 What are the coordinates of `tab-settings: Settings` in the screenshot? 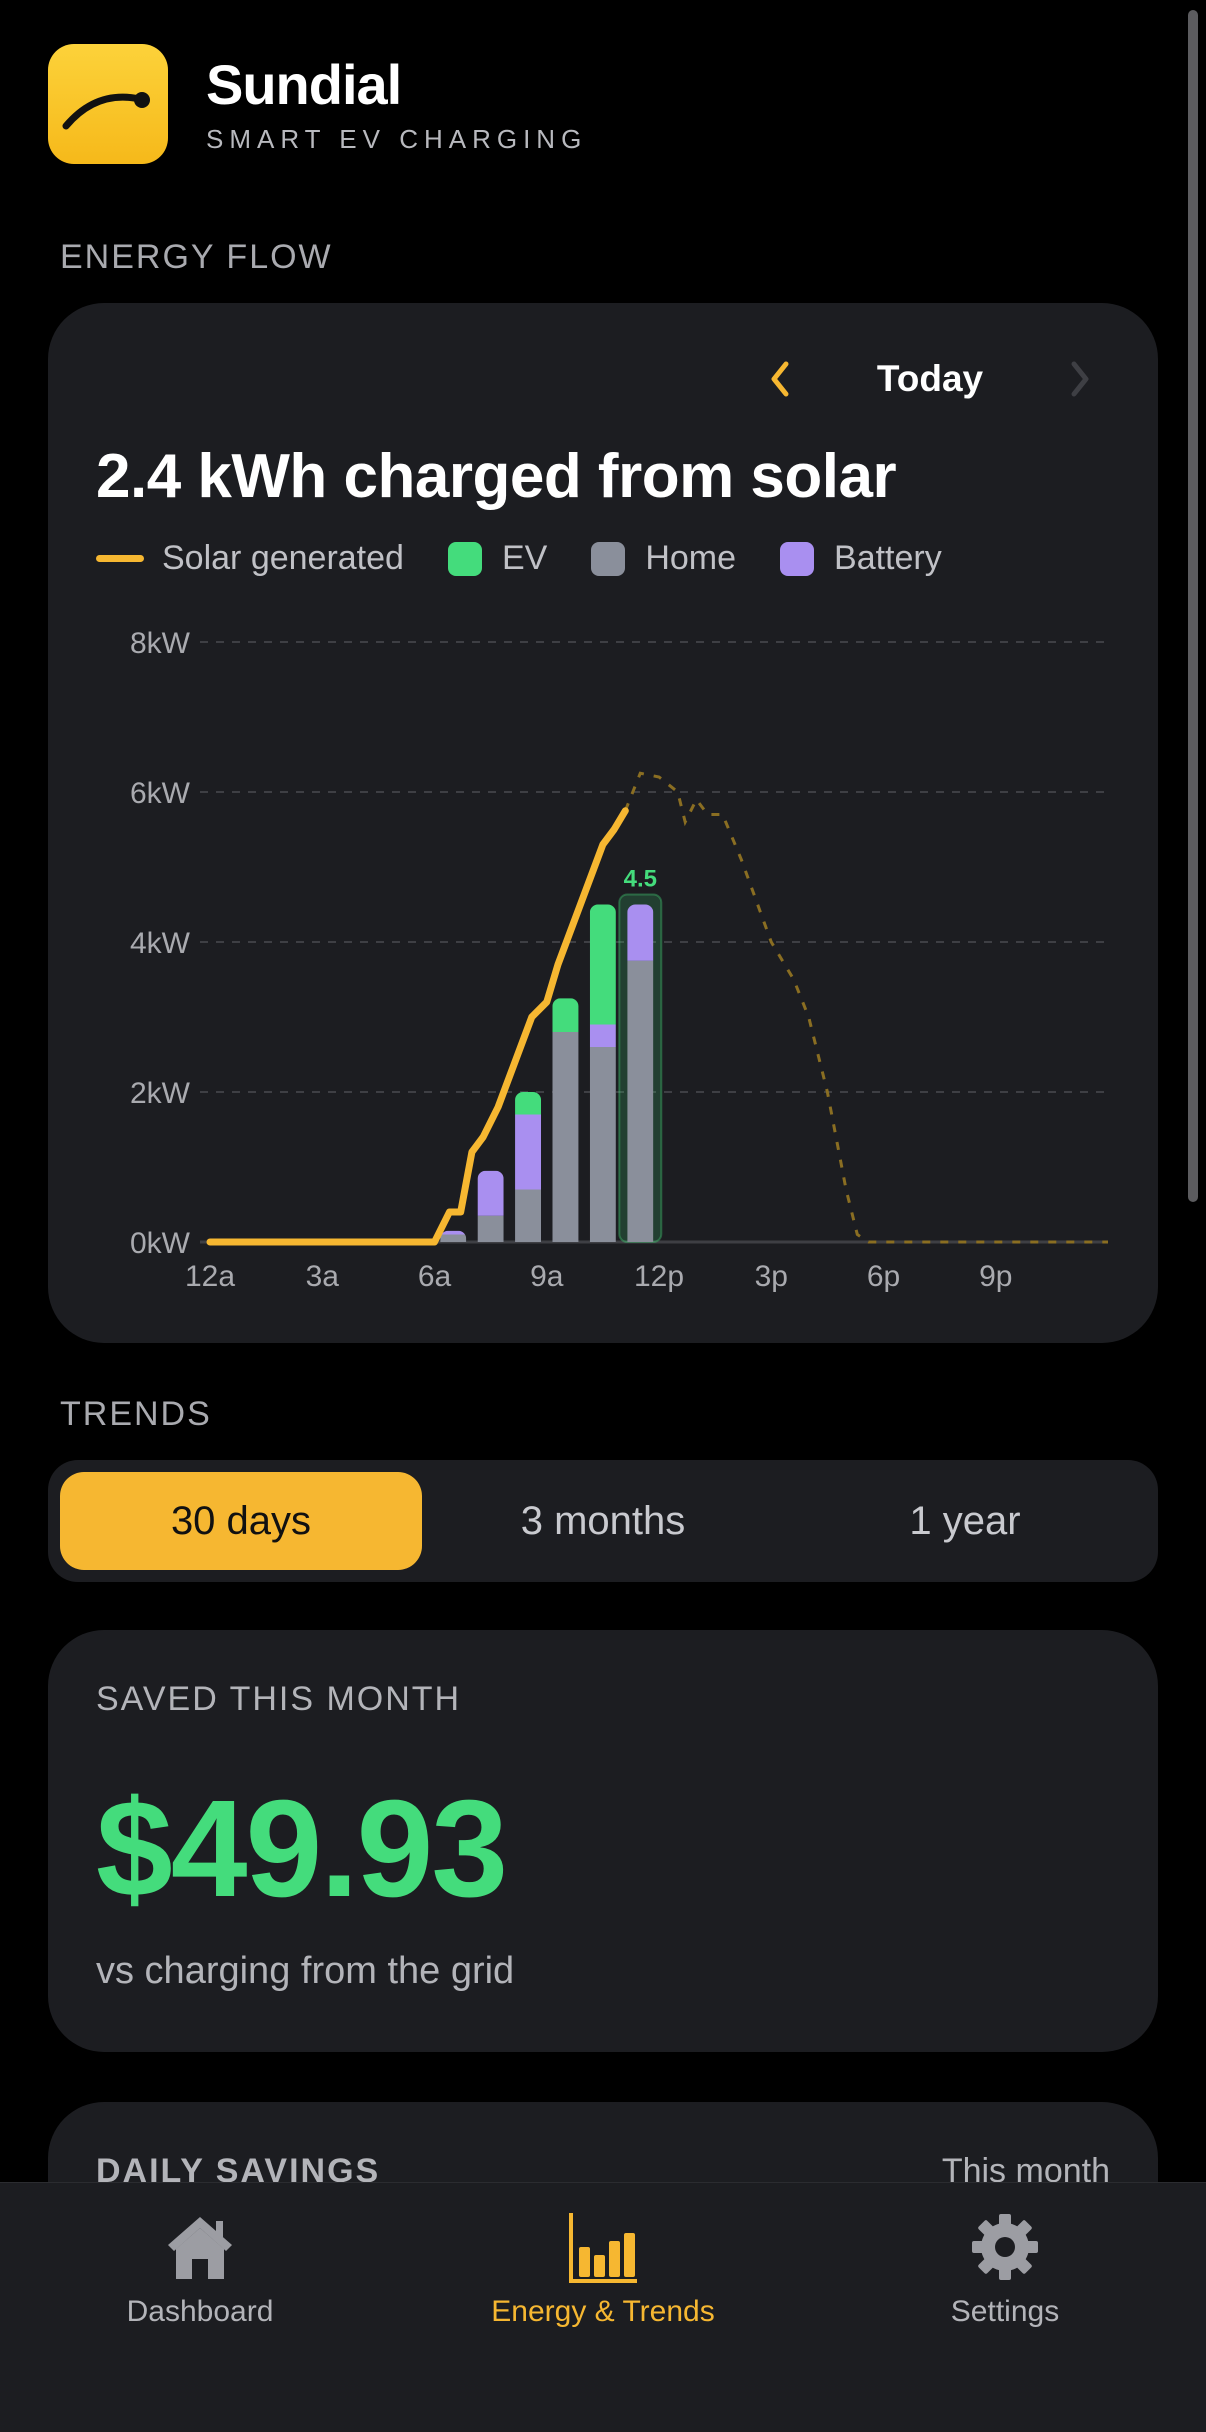 It's located at (1005, 2268).